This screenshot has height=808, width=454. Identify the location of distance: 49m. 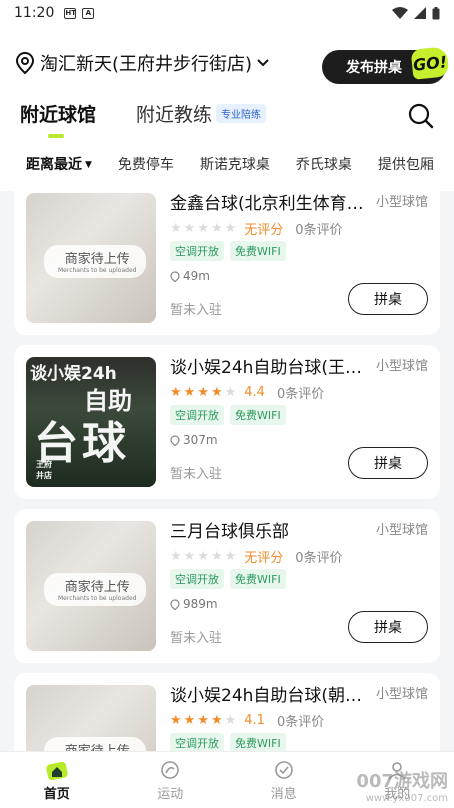
(190, 276).